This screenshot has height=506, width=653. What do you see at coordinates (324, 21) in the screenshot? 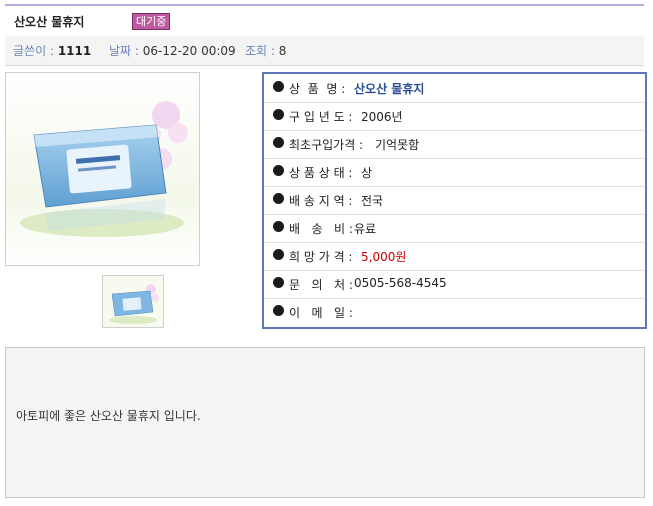
I see `title-bar: 산오산 물휴지 대기중` at bounding box center [324, 21].